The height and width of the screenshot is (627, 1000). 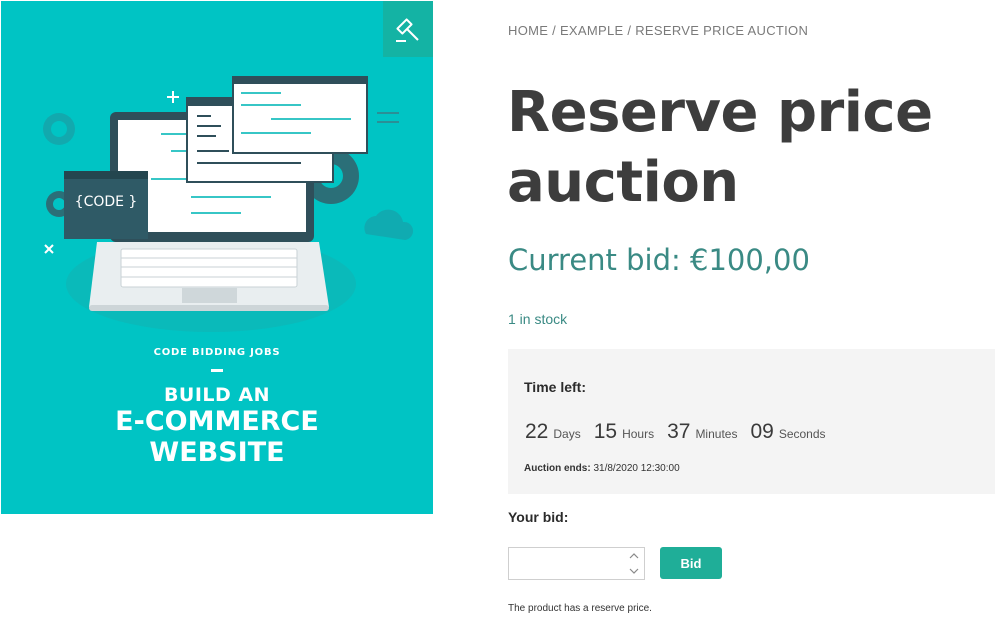 I want to click on breadcrumb: HOME / EXAMPLE / RESERVE PRICE AUCTION, so click(x=658, y=30).